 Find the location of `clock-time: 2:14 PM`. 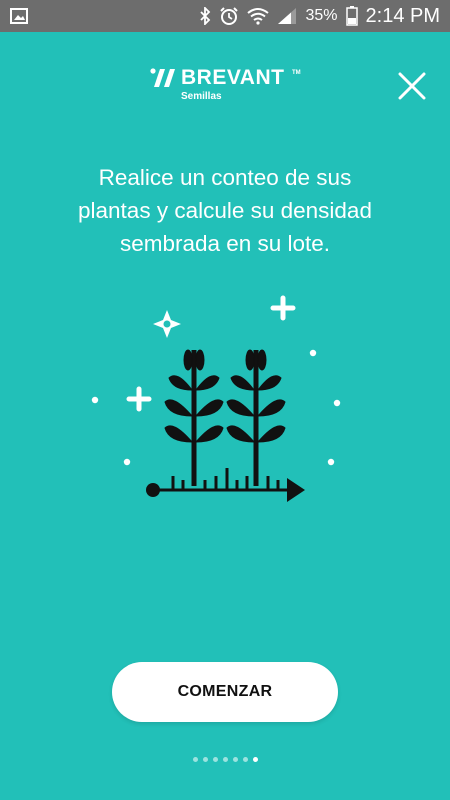

clock-time: 2:14 PM is located at coordinates (402, 15).